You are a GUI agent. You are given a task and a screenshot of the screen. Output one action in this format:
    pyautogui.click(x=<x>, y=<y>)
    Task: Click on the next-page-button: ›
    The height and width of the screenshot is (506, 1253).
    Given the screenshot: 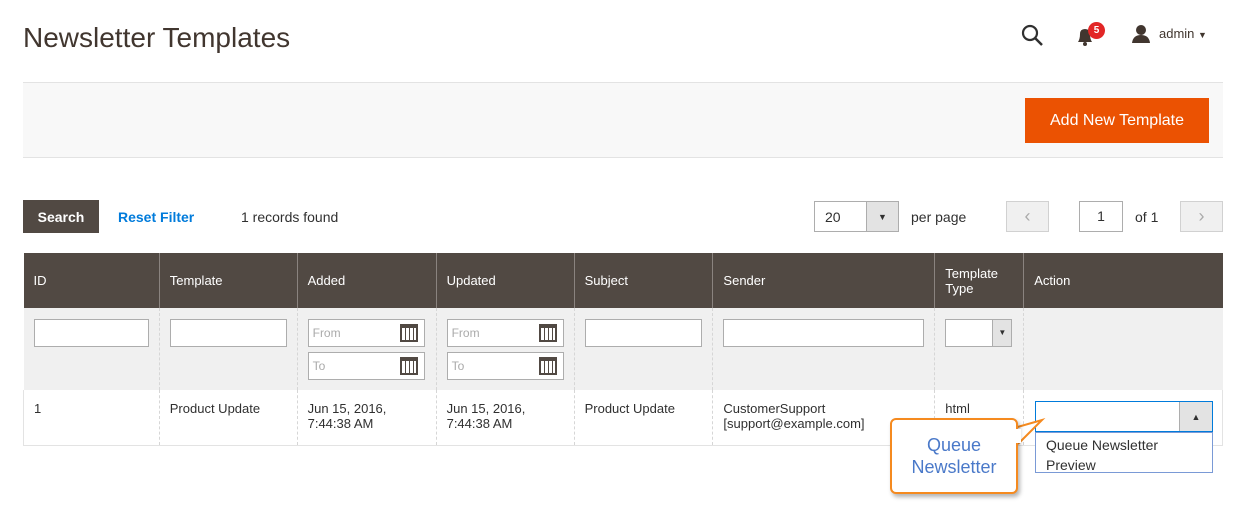 What is the action you would take?
    pyautogui.click(x=1201, y=216)
    